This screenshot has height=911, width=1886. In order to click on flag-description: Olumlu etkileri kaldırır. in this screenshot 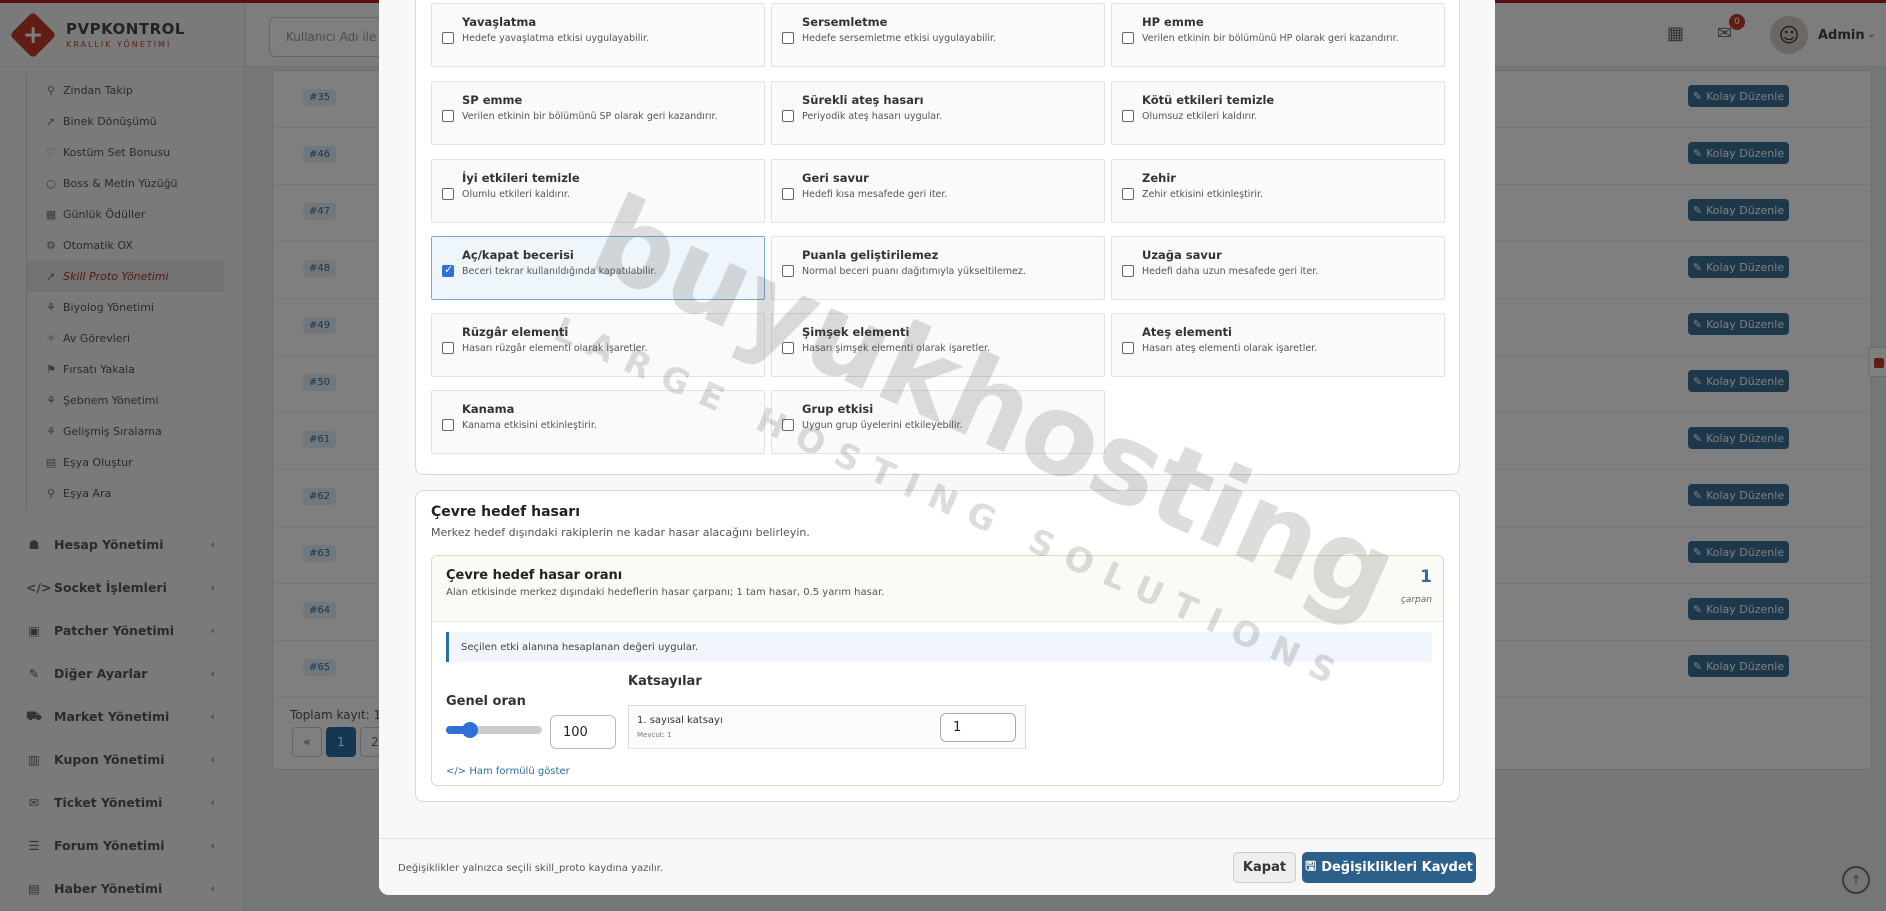, I will do `click(516, 194)`.